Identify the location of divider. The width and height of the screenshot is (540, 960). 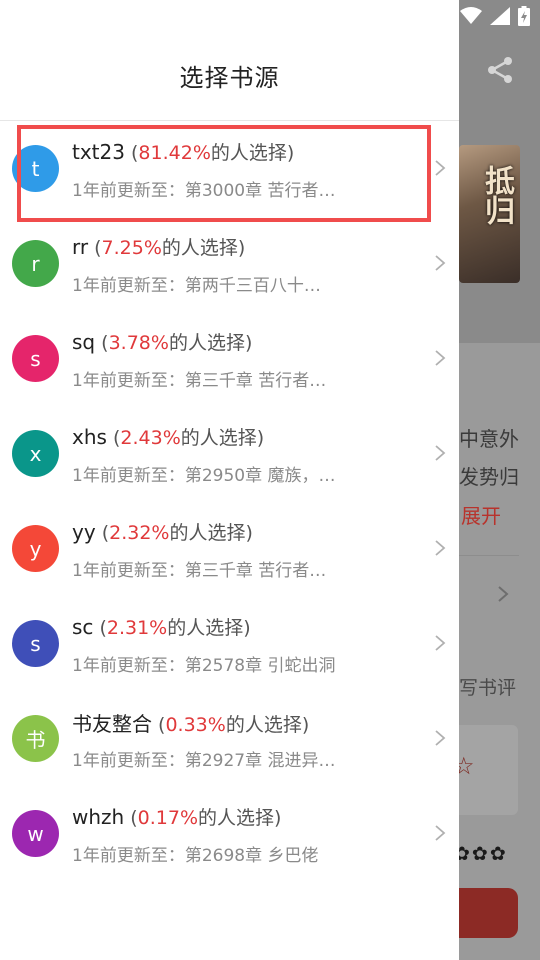
(489, 555).